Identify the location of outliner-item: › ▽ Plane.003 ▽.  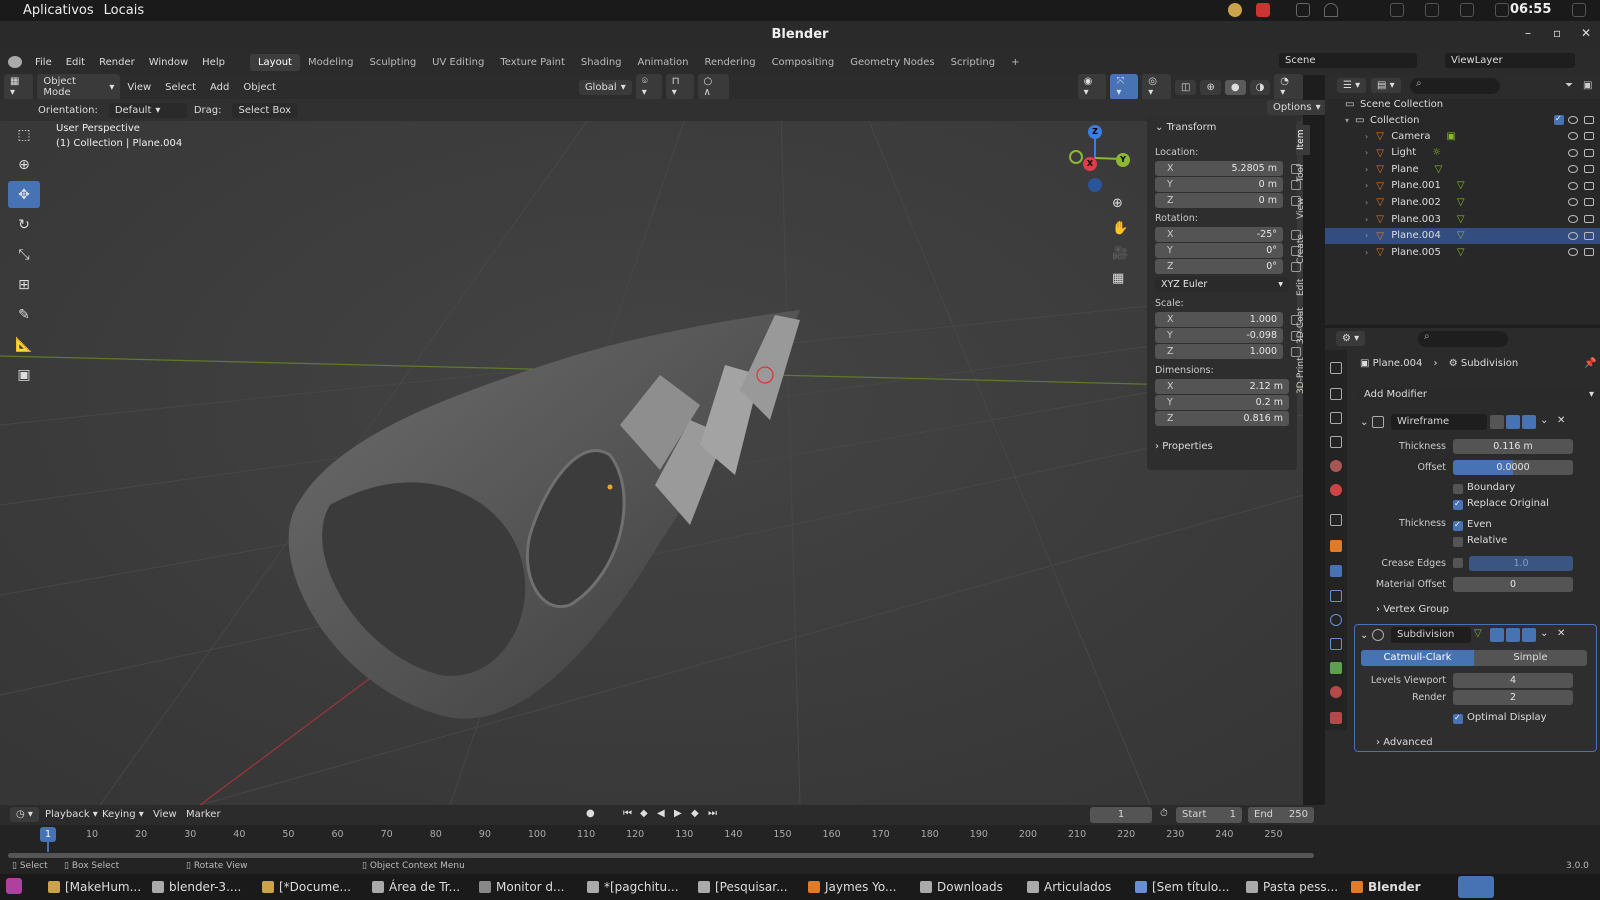
(1462, 219).